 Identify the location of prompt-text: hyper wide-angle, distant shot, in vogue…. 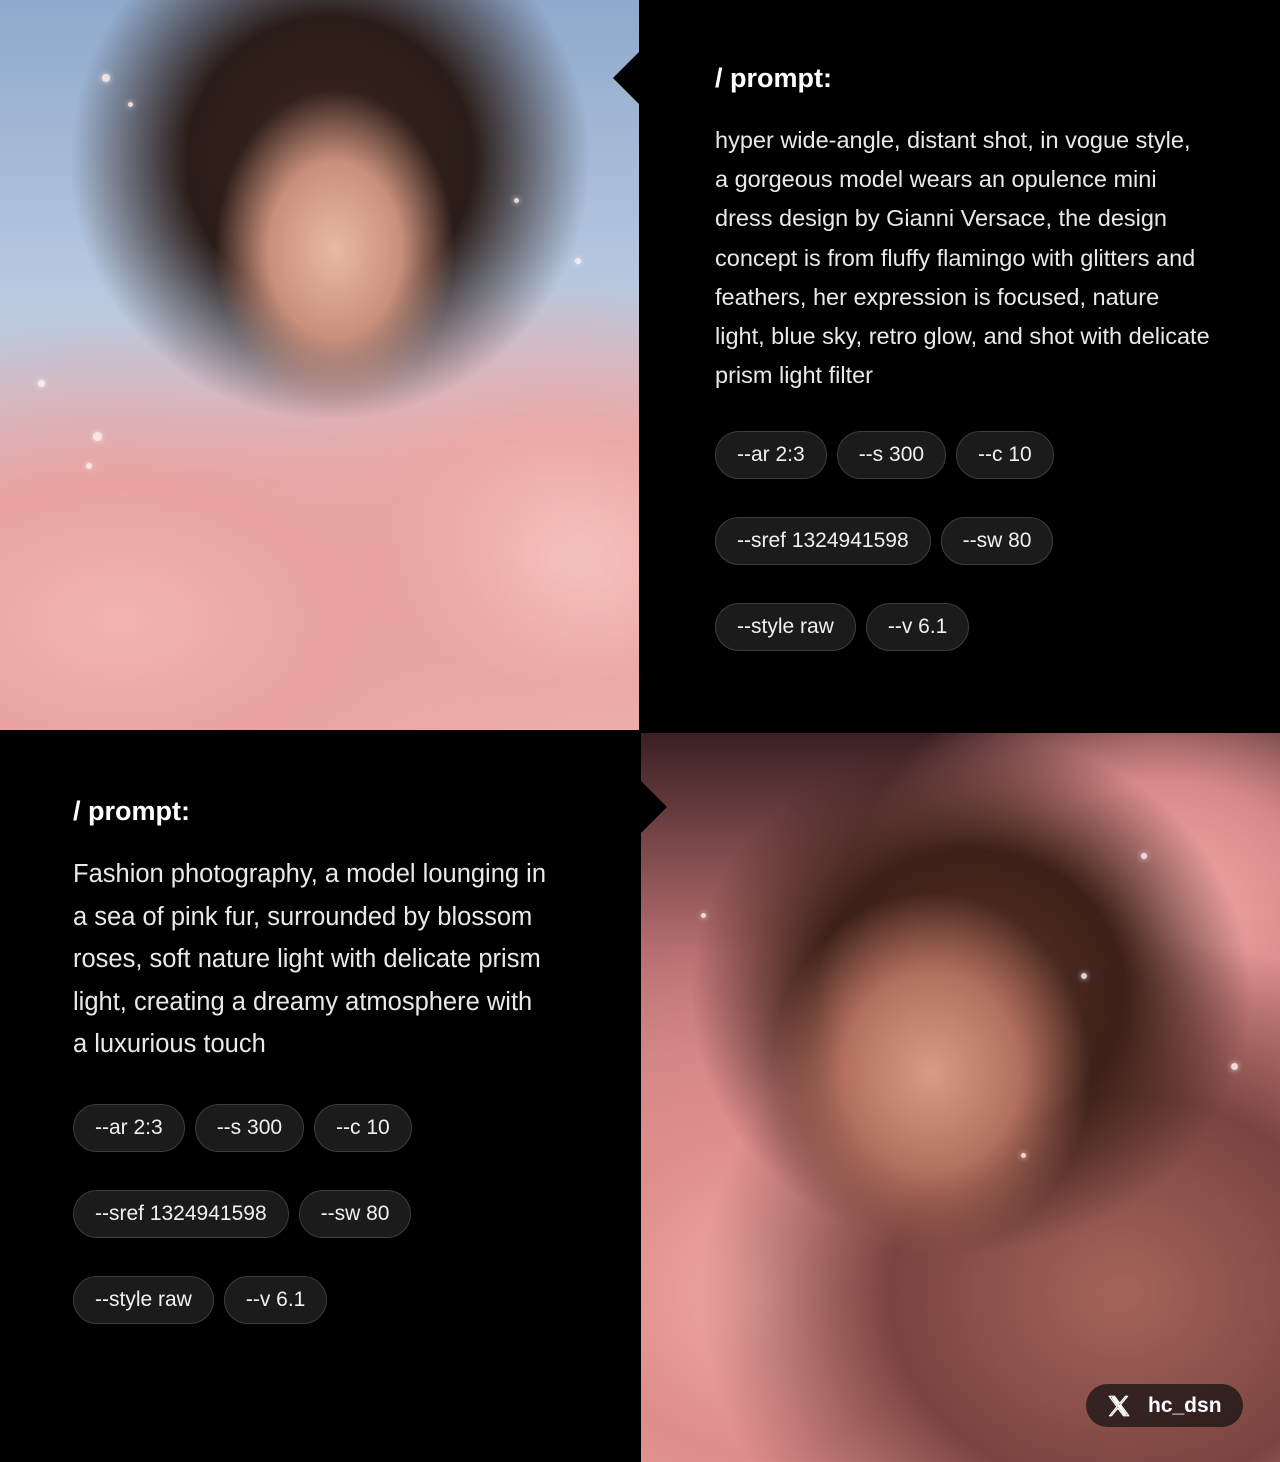
(962, 258).